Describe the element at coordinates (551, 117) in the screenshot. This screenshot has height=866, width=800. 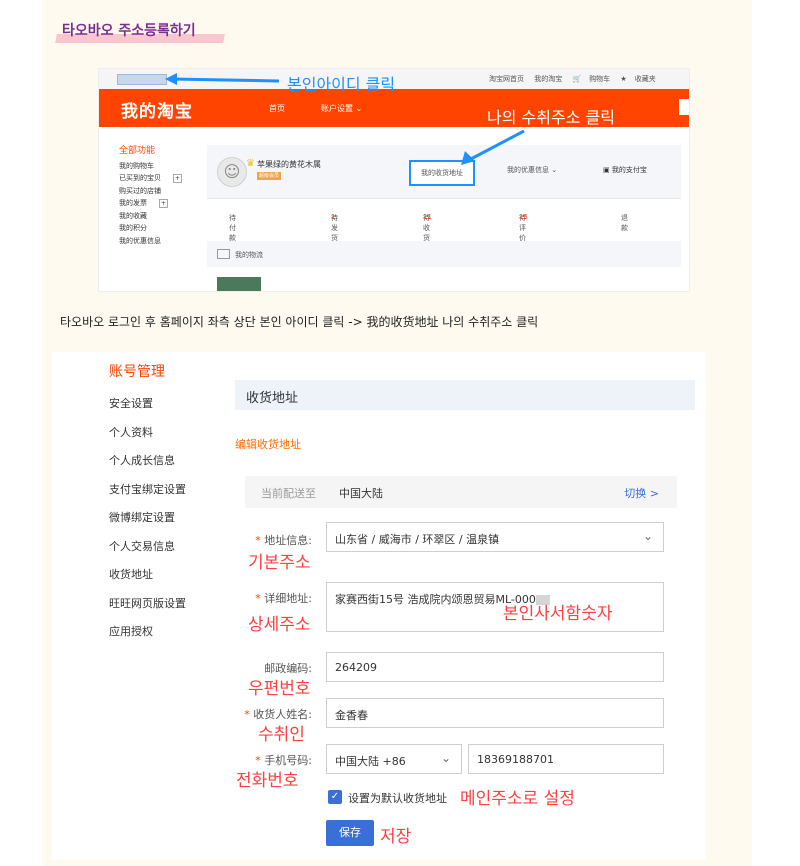
I see `annotation-click-address: 나의 수취주소 클릭` at that location.